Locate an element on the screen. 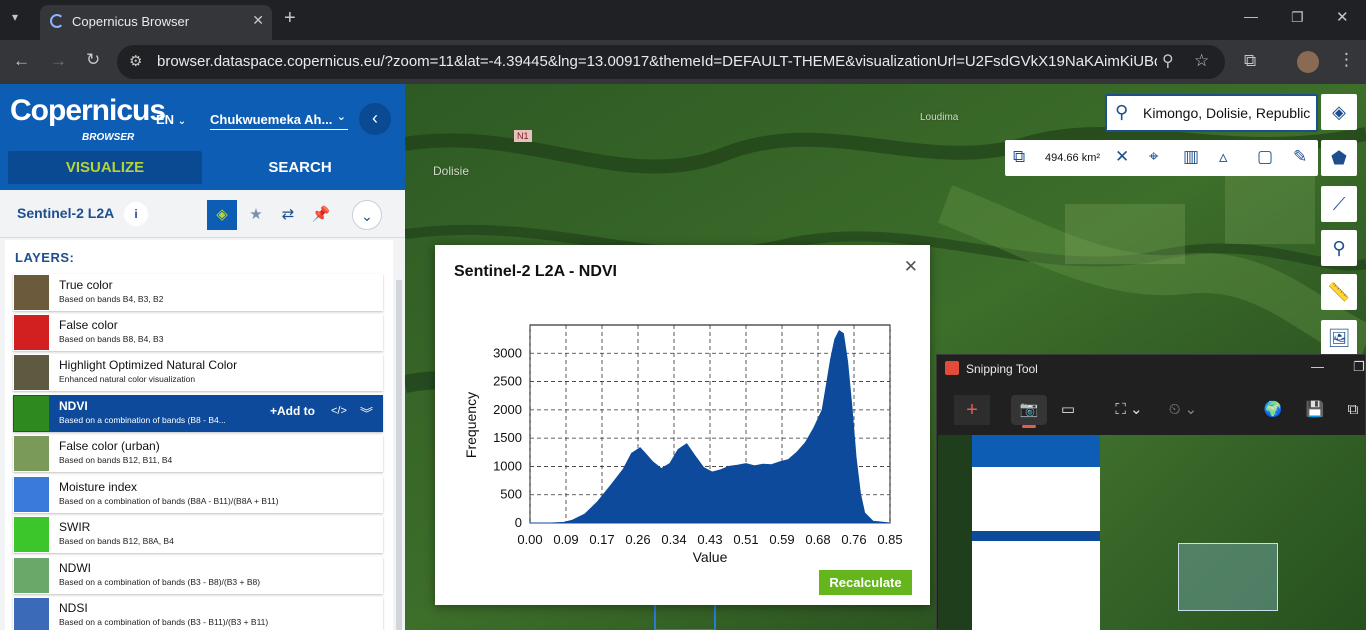  snip-preview-image is located at coordinates (1152, 532).